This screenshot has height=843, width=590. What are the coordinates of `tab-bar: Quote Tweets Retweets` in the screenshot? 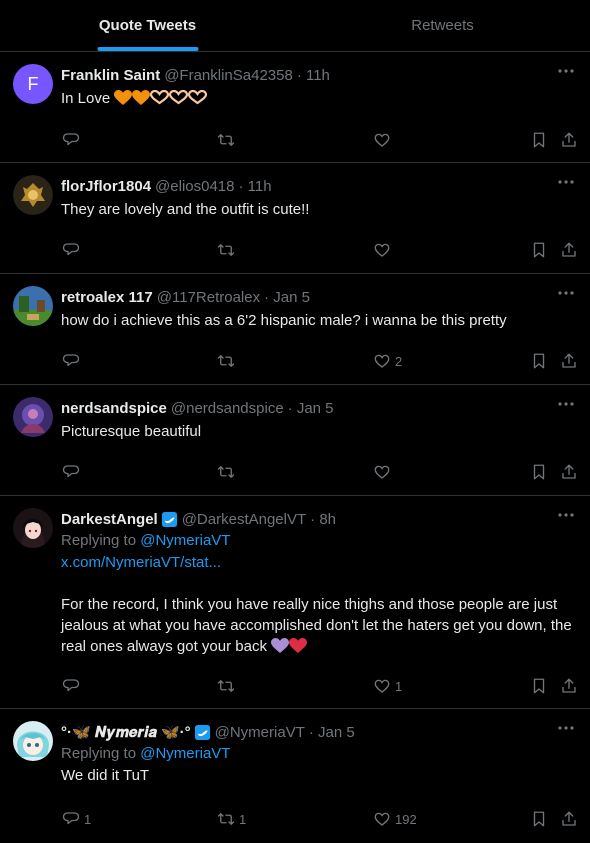 It's located at (295, 26).